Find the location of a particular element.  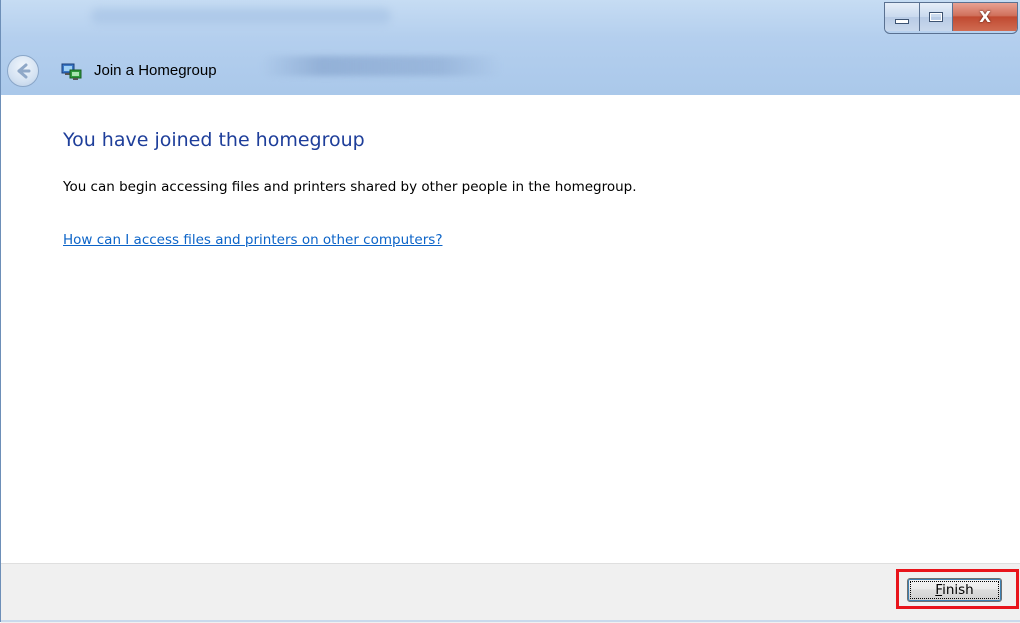

window-controls: X is located at coordinates (951, 18).